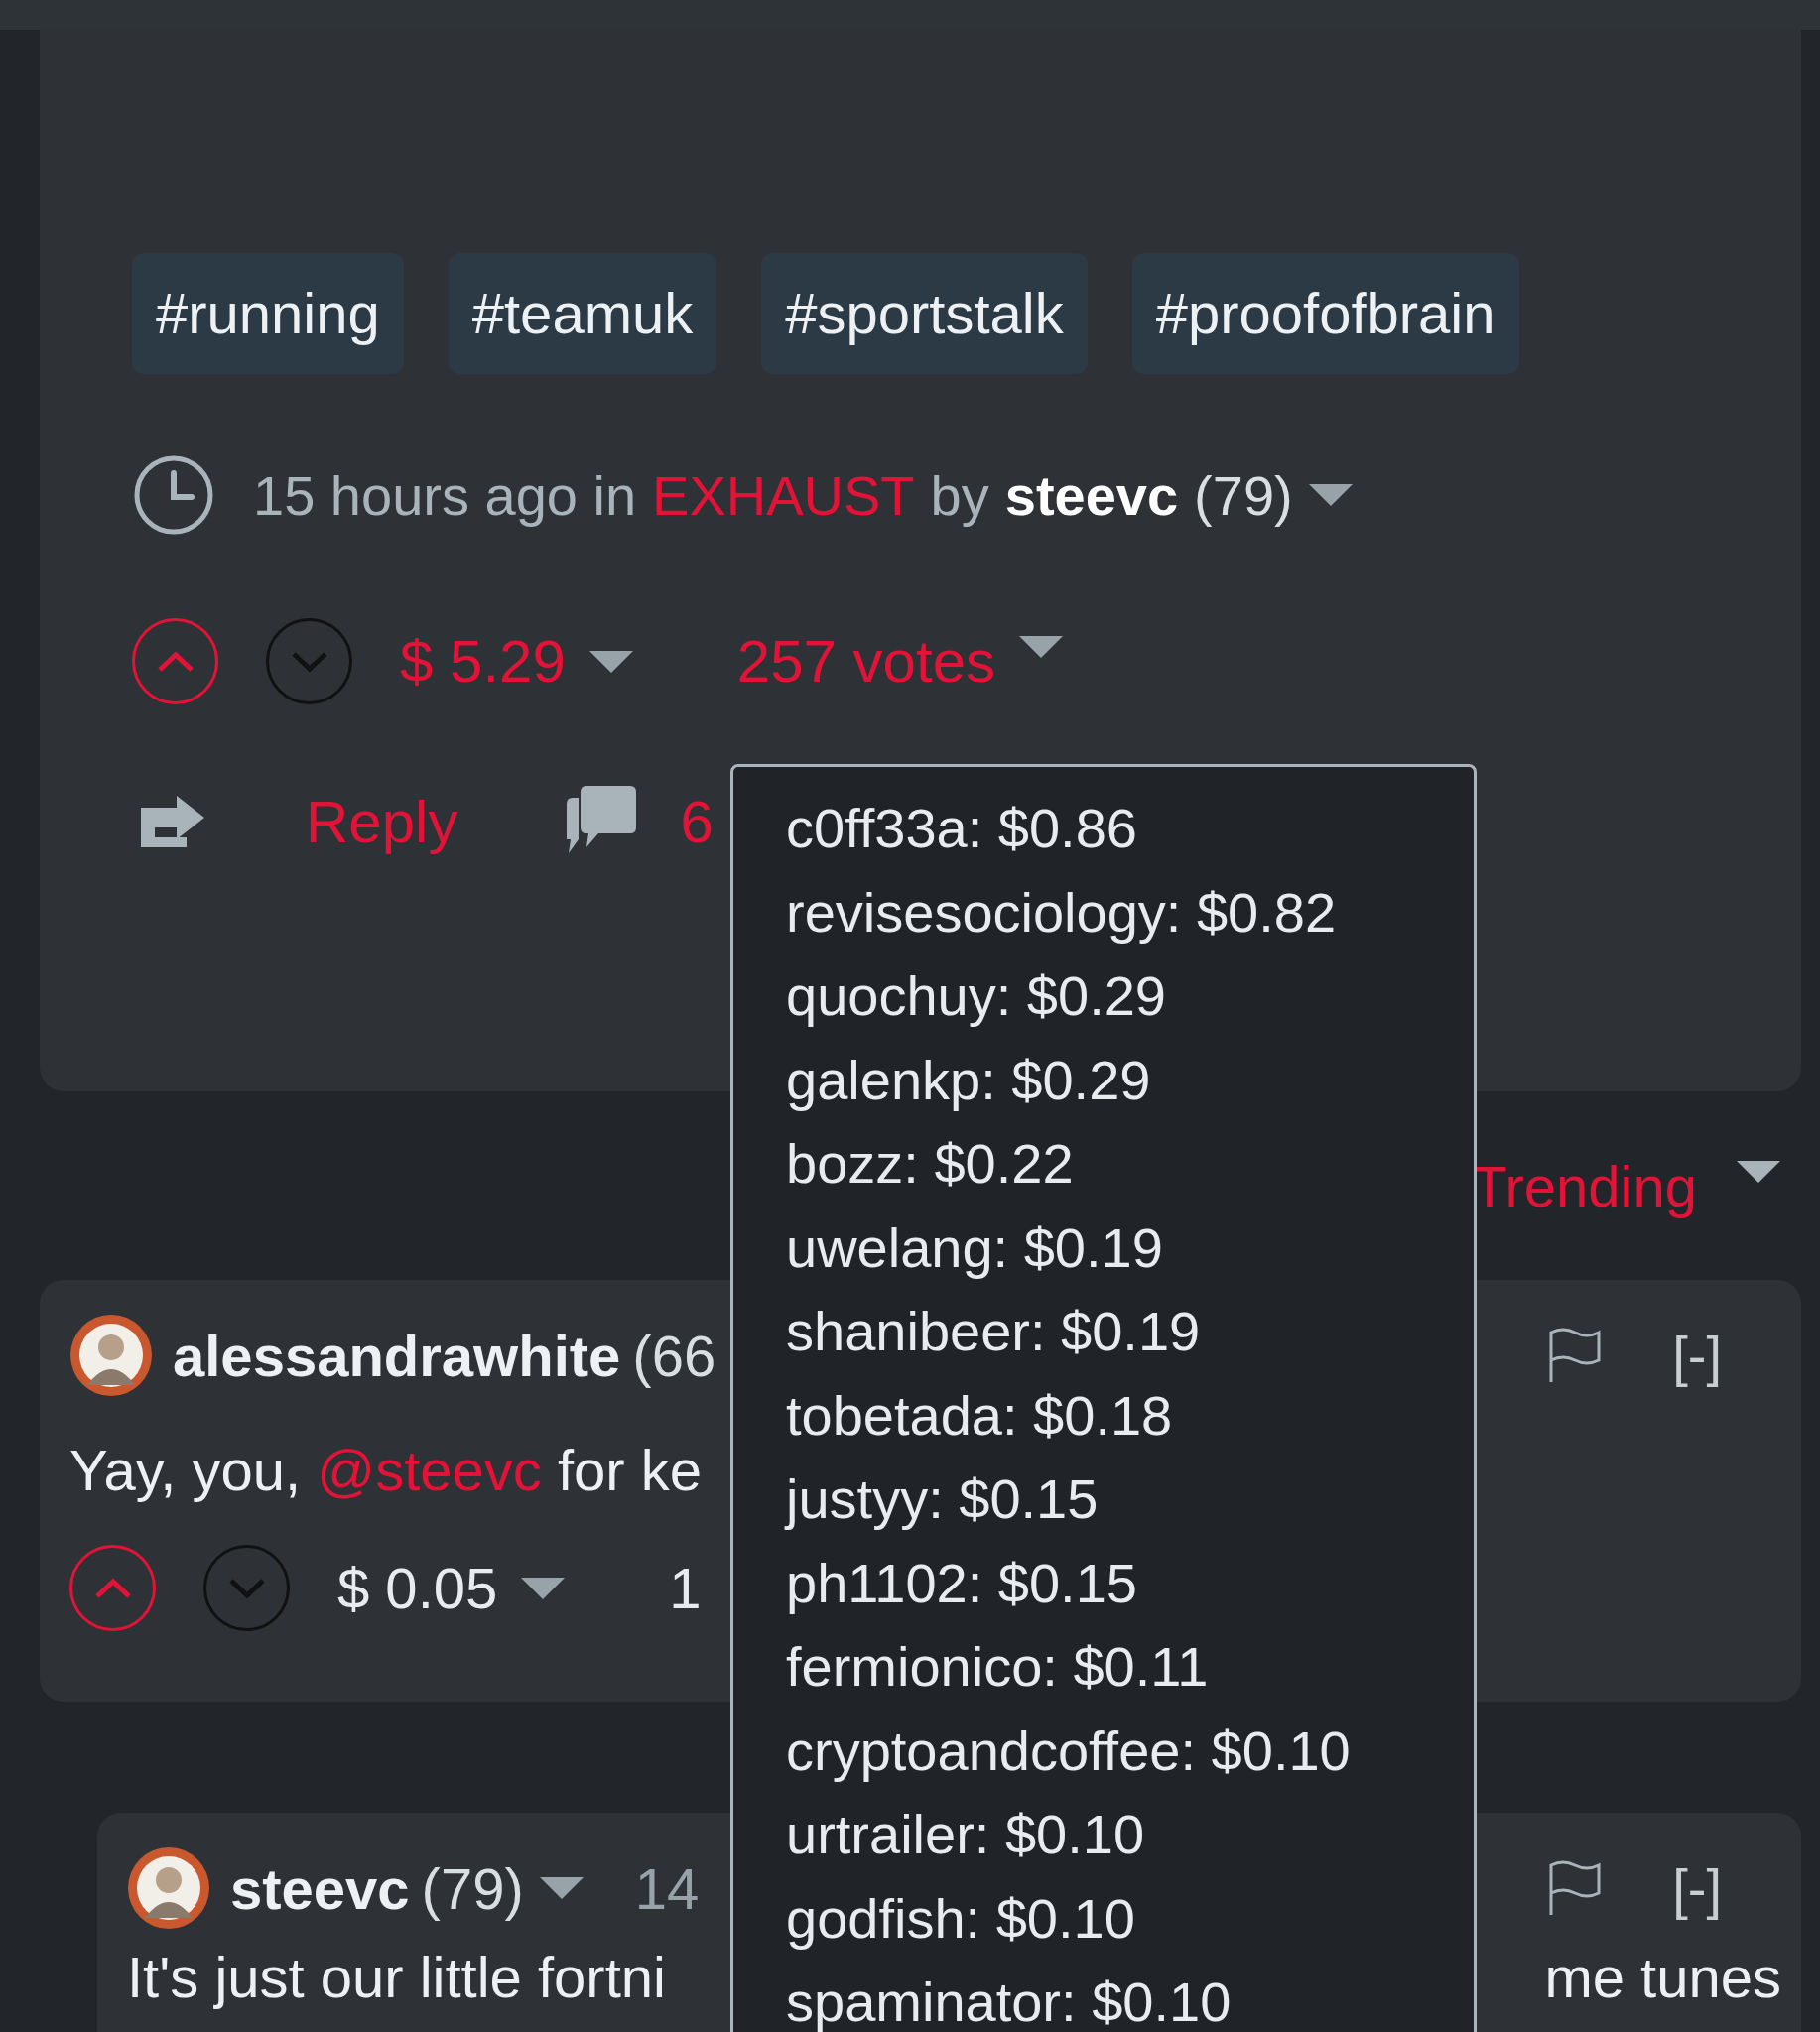 The image size is (1820, 2032). What do you see at coordinates (385, 1470) in the screenshot?
I see `comment-text: Yay, you, @steevc for ke` at bounding box center [385, 1470].